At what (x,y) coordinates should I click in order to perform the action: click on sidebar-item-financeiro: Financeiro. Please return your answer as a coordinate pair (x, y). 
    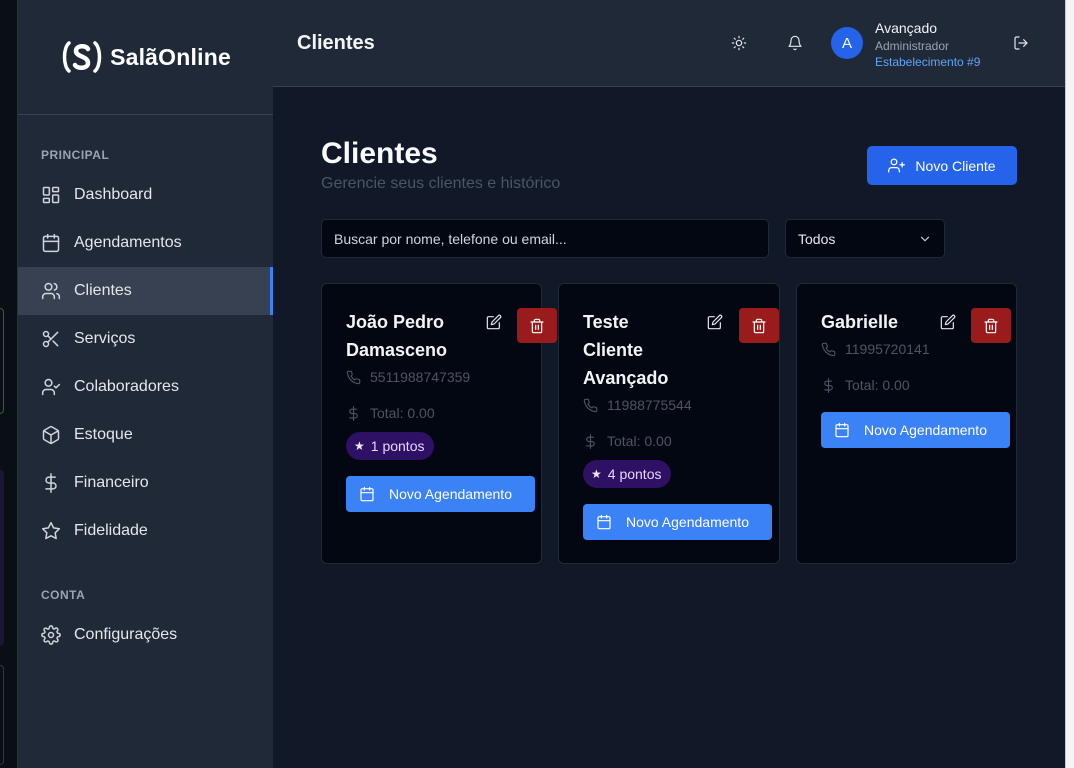
    Looking at the image, I should click on (145, 483).